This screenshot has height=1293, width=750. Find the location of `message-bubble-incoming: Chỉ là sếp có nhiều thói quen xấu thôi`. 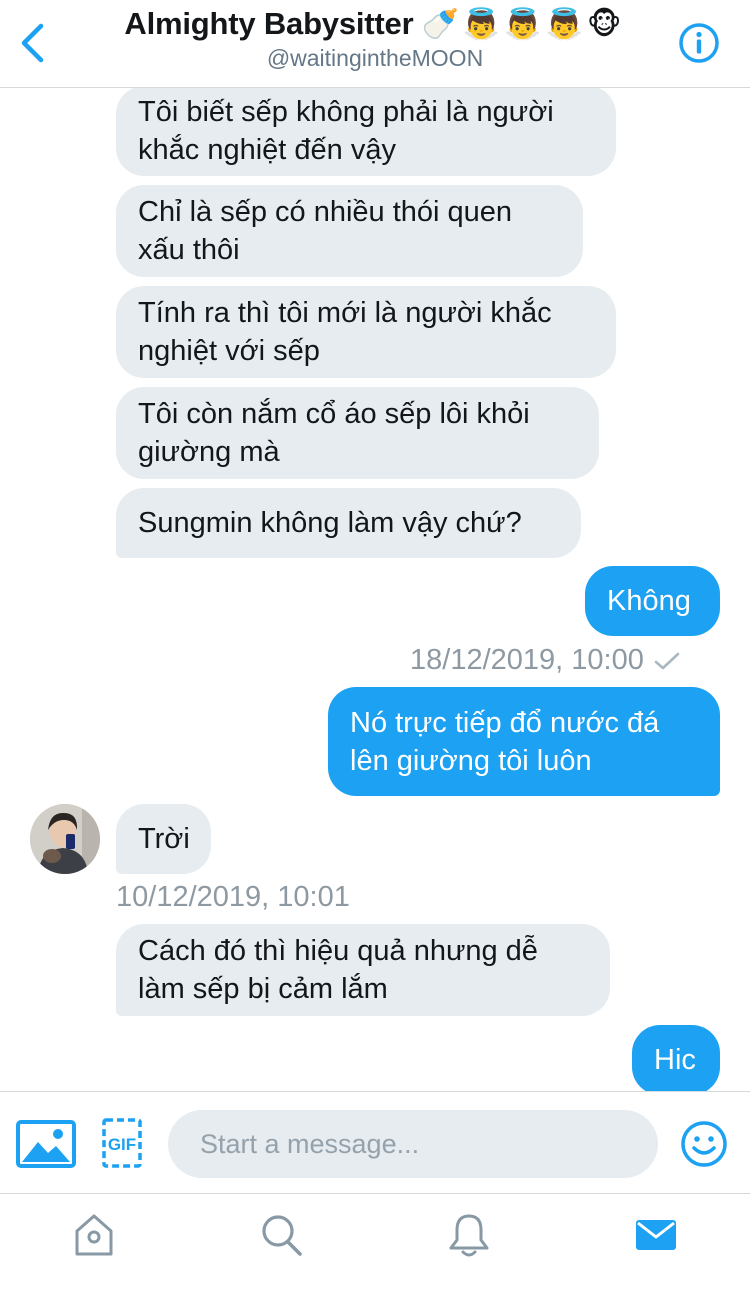

message-bubble-incoming: Chỉ là sếp có nhiều thói quen xấu thôi is located at coordinates (349, 231).